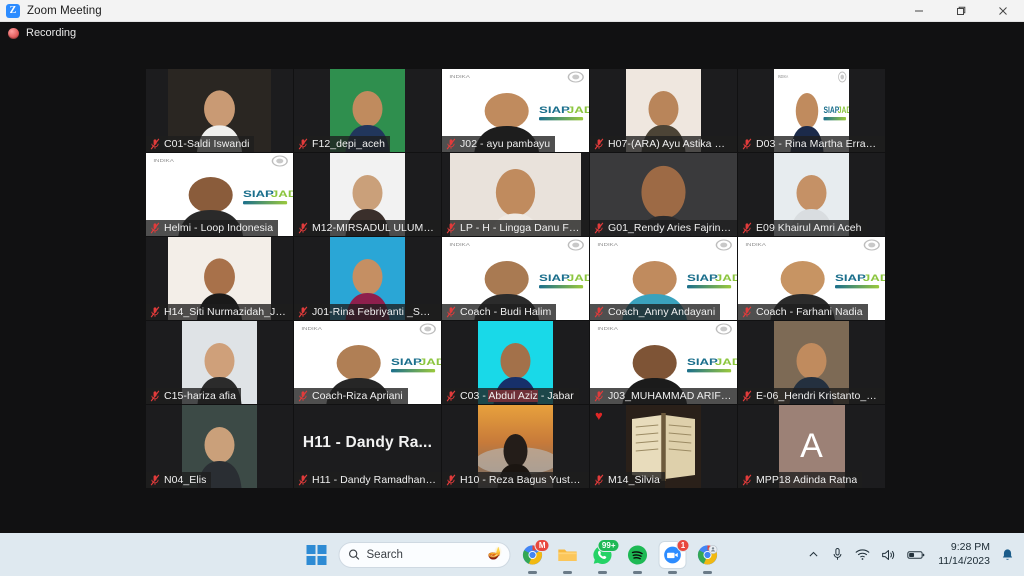  I want to click on taskbar-app-whatsapp: 99+, so click(605, 556).